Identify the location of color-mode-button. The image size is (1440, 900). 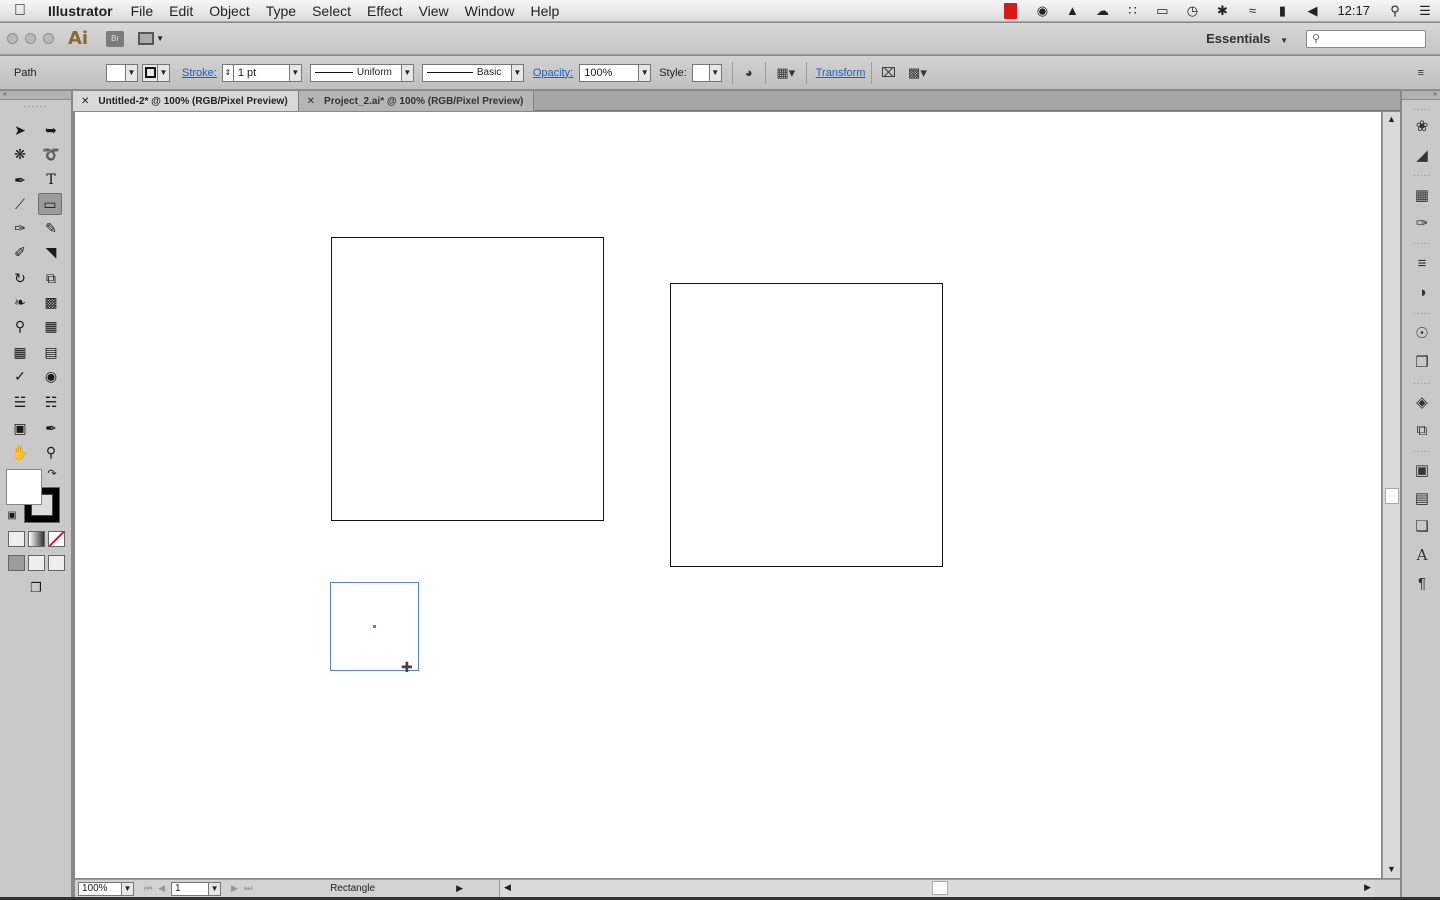
(16, 539).